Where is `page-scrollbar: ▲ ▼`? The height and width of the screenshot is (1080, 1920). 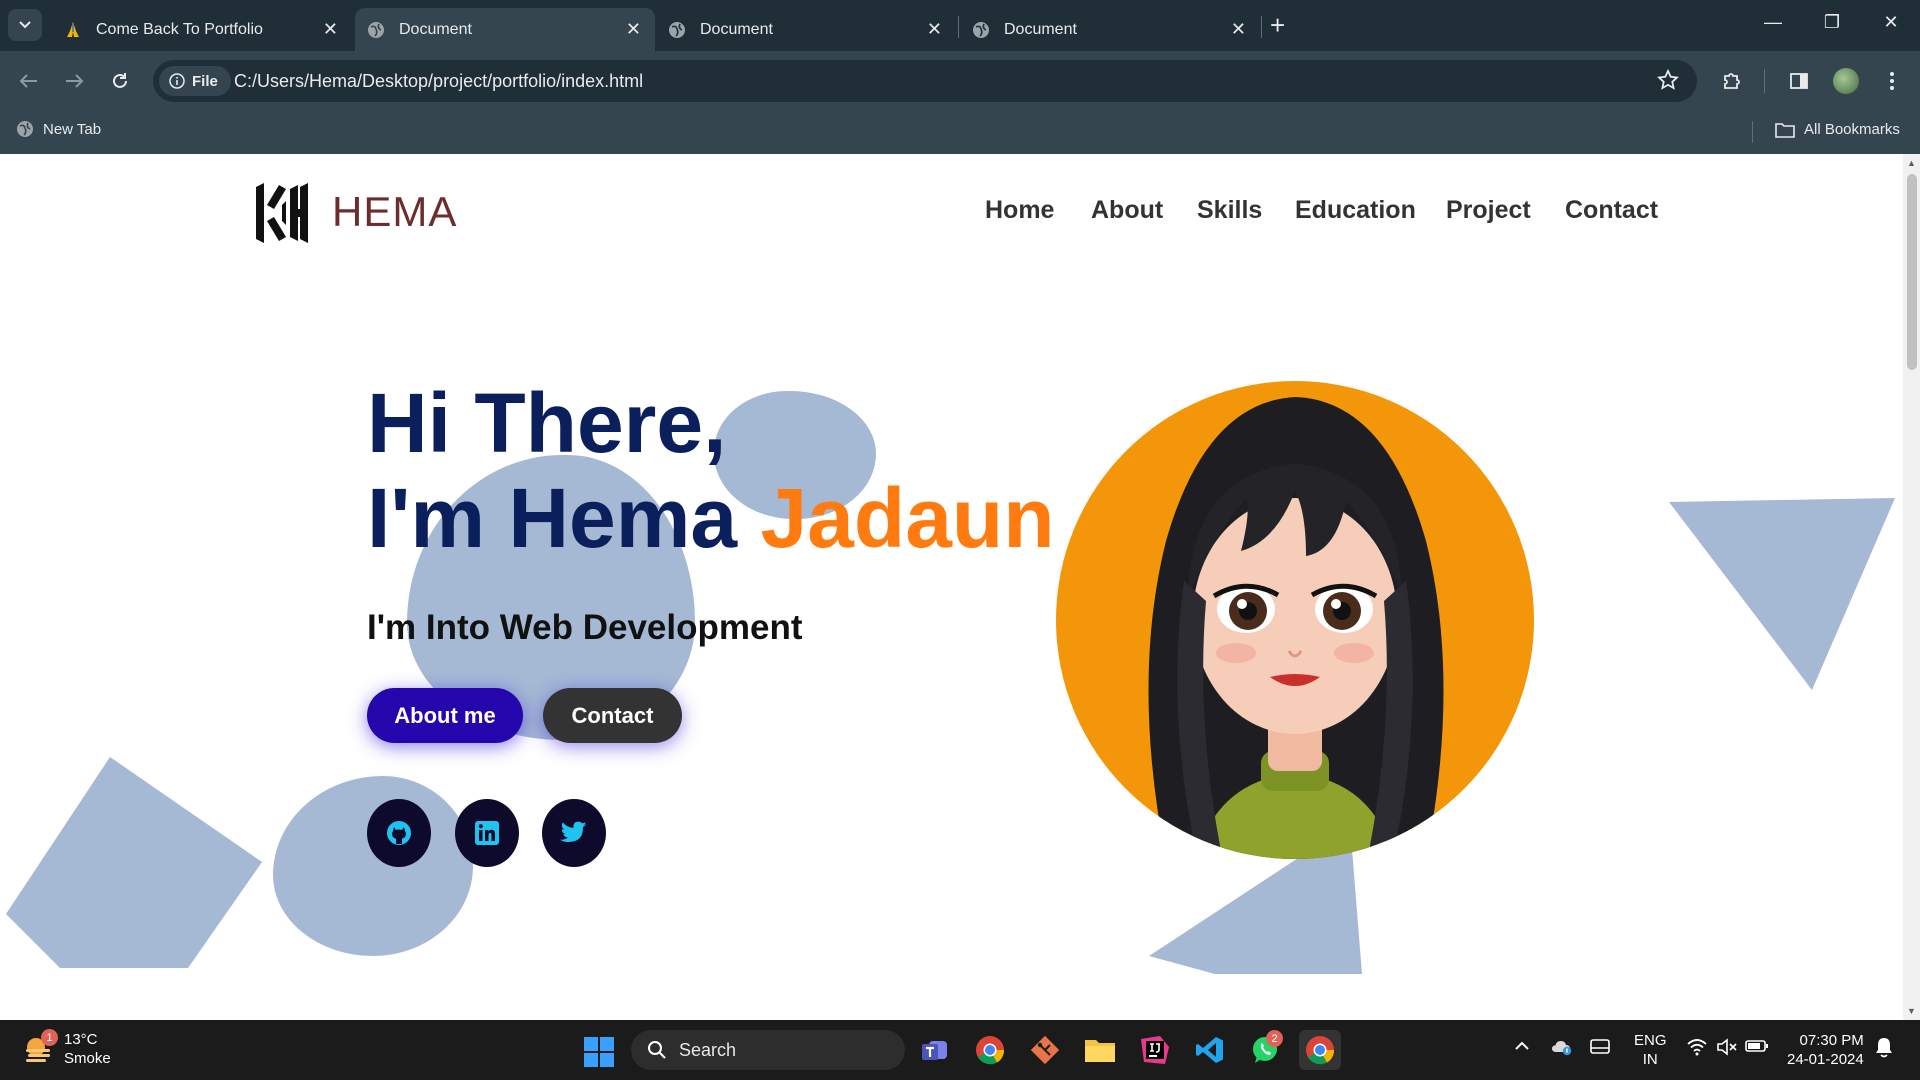 page-scrollbar: ▲ ▼ is located at coordinates (1911, 587).